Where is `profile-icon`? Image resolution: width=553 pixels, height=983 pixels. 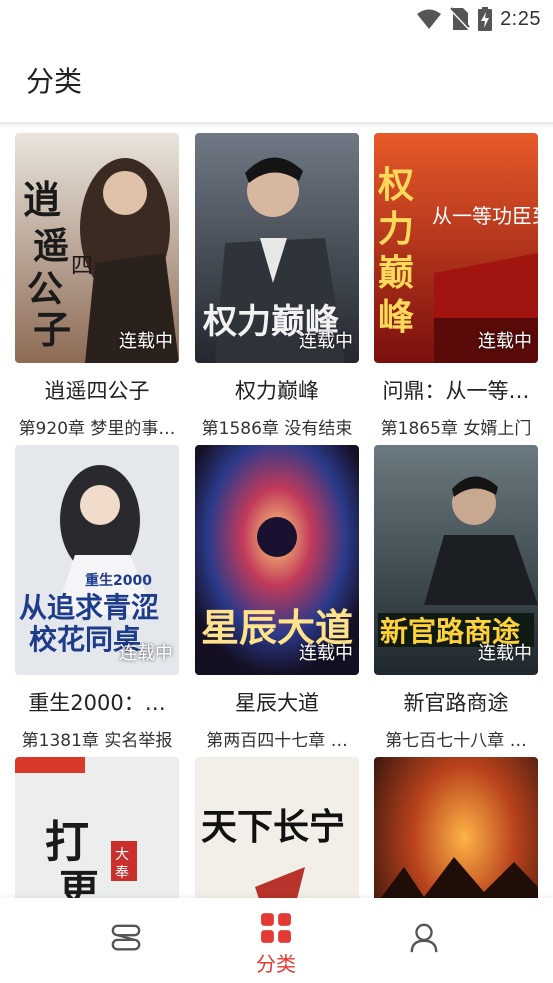
profile-icon is located at coordinates (424, 938).